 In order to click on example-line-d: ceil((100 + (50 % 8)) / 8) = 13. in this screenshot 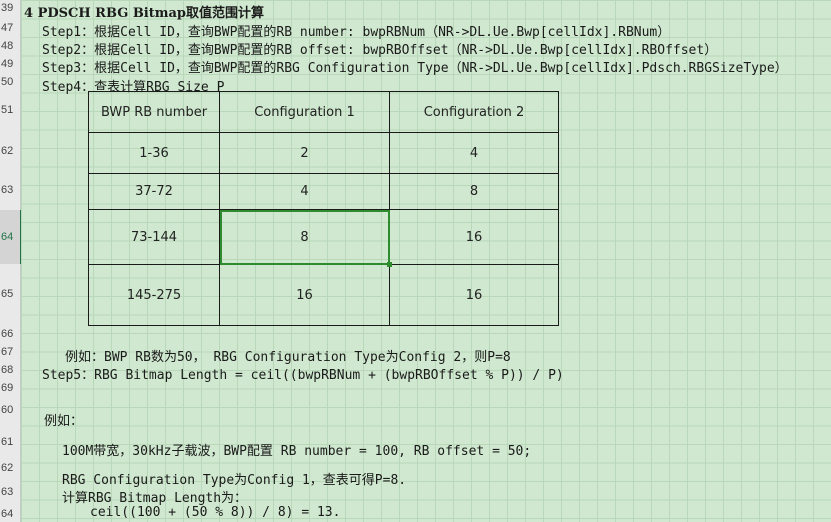, I will do `click(215, 512)`.